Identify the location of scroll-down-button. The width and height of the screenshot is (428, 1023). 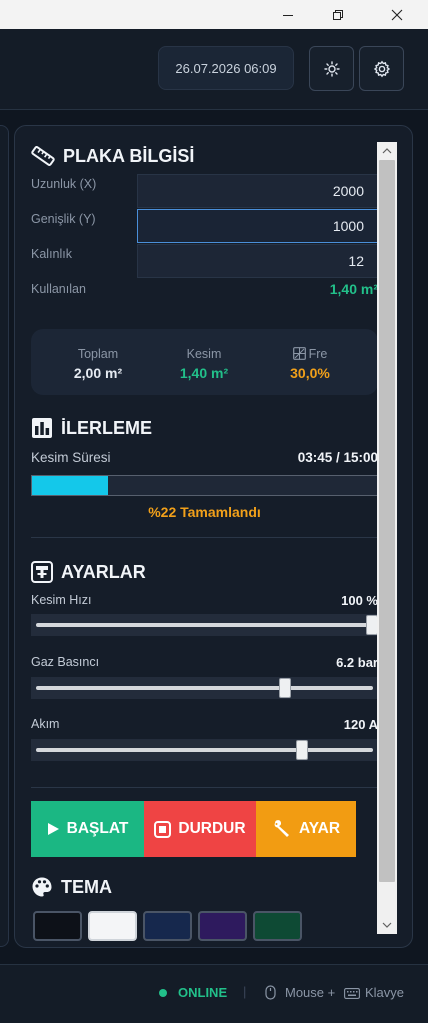
(387, 925).